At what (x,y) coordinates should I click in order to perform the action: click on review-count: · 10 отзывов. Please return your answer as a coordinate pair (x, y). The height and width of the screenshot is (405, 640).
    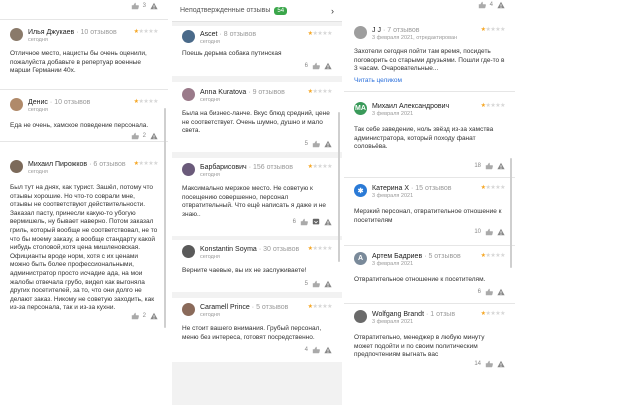
    Looking at the image, I should click on (96, 32).